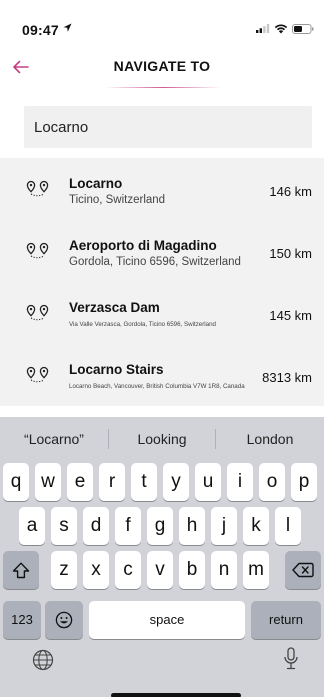  What do you see at coordinates (64, 570) in the screenshot?
I see `key-z: z` at bounding box center [64, 570].